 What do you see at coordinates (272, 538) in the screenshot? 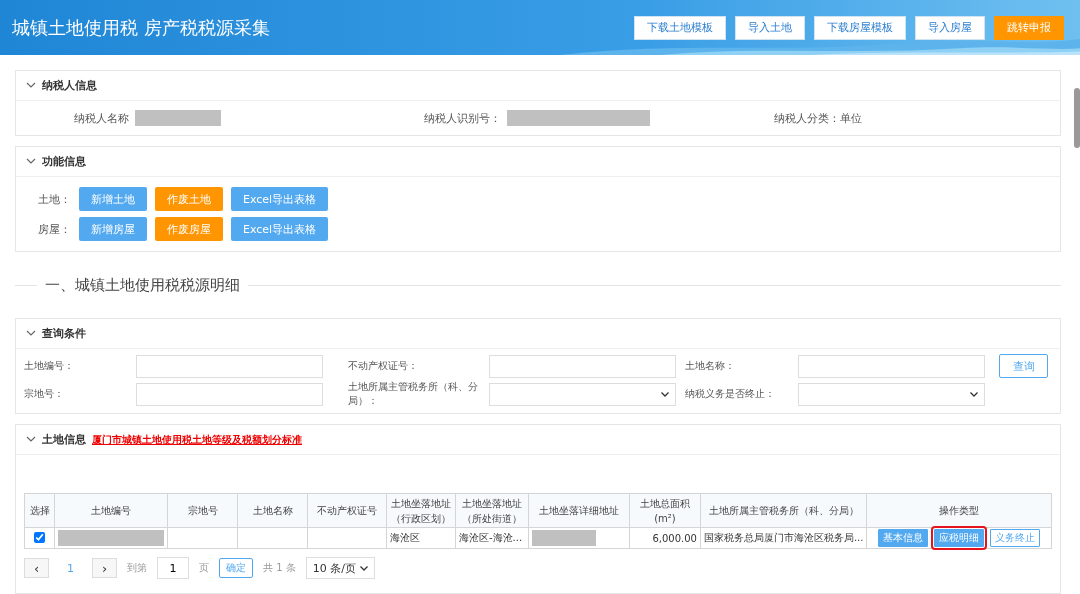
I see `table-cell` at bounding box center [272, 538].